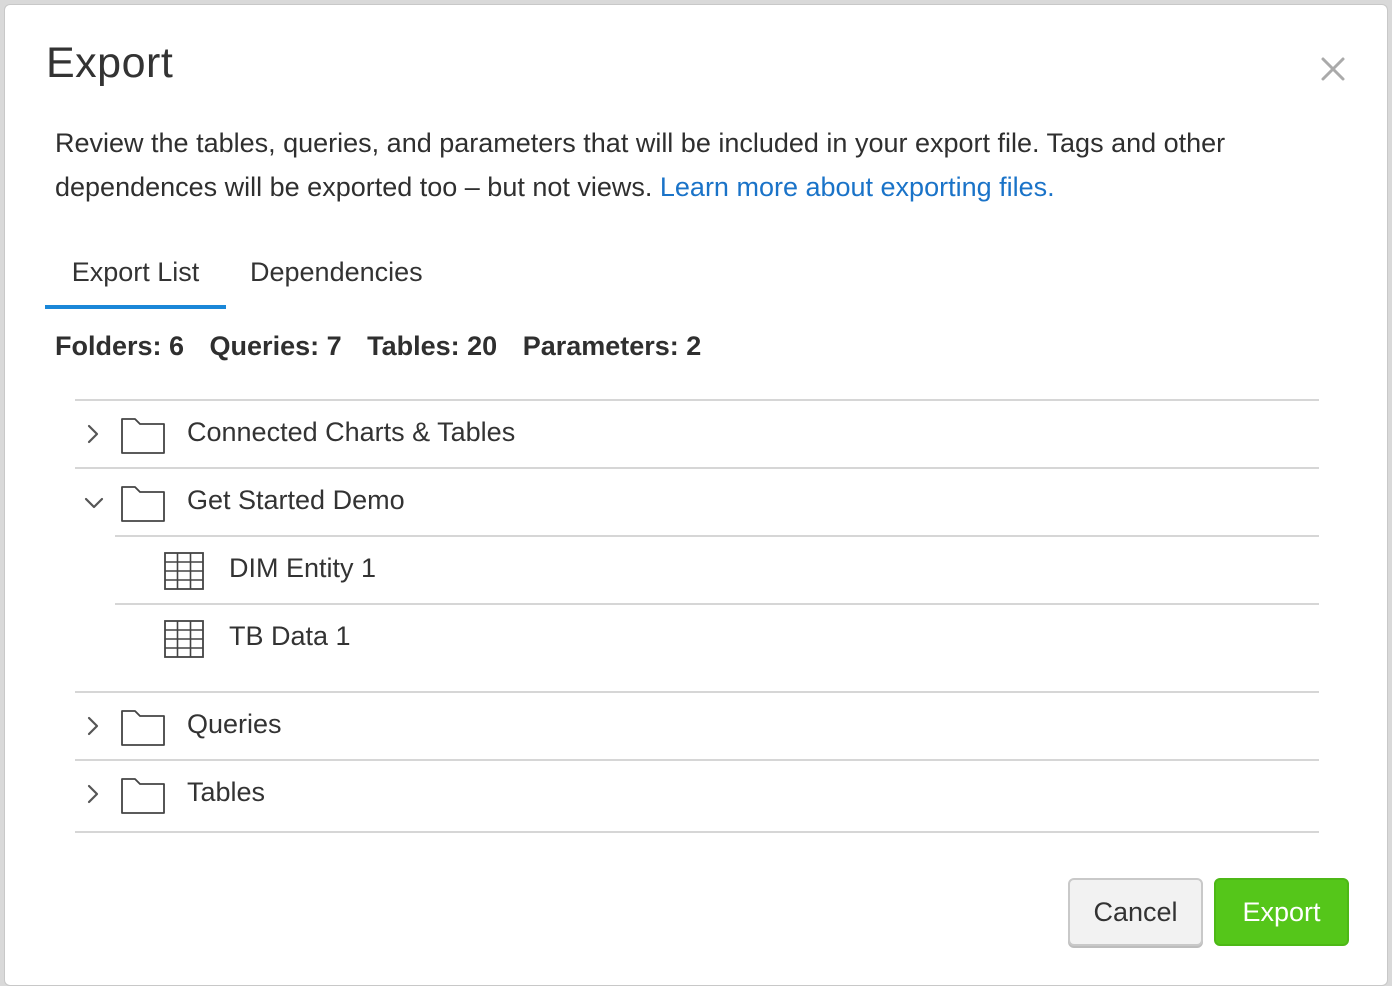 The image size is (1392, 986). I want to click on tree-item-label: Get Started Demo, so click(296, 500).